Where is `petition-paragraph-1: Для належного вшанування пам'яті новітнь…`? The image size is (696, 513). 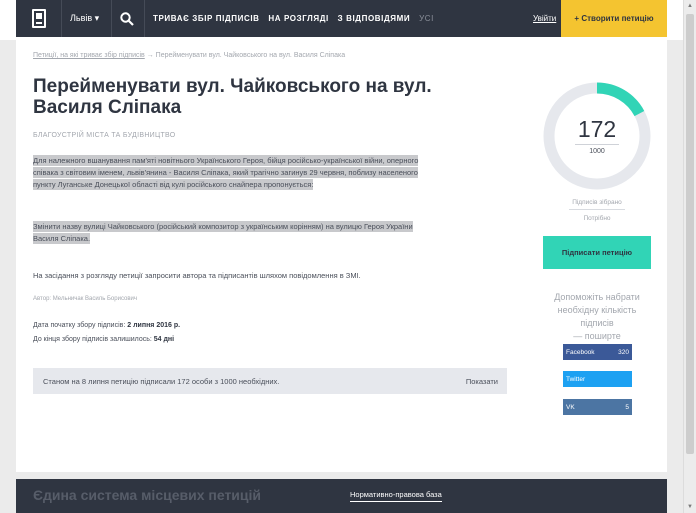 petition-paragraph-1: Для належного вшанування пам'яті новітнь… is located at coordinates (270, 173).